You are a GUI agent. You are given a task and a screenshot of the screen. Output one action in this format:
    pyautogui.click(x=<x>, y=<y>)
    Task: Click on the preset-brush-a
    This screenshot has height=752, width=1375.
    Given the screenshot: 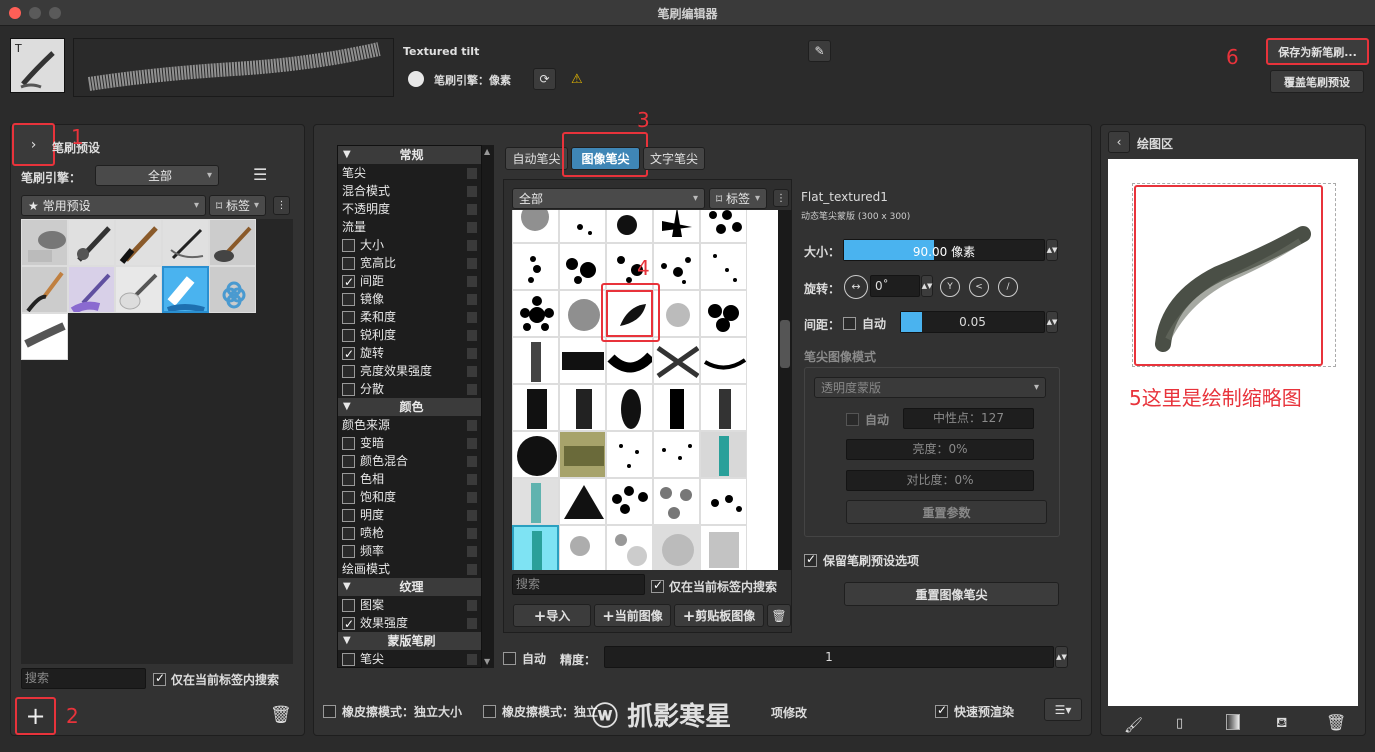 What is the action you would take?
    pyautogui.click(x=138, y=242)
    